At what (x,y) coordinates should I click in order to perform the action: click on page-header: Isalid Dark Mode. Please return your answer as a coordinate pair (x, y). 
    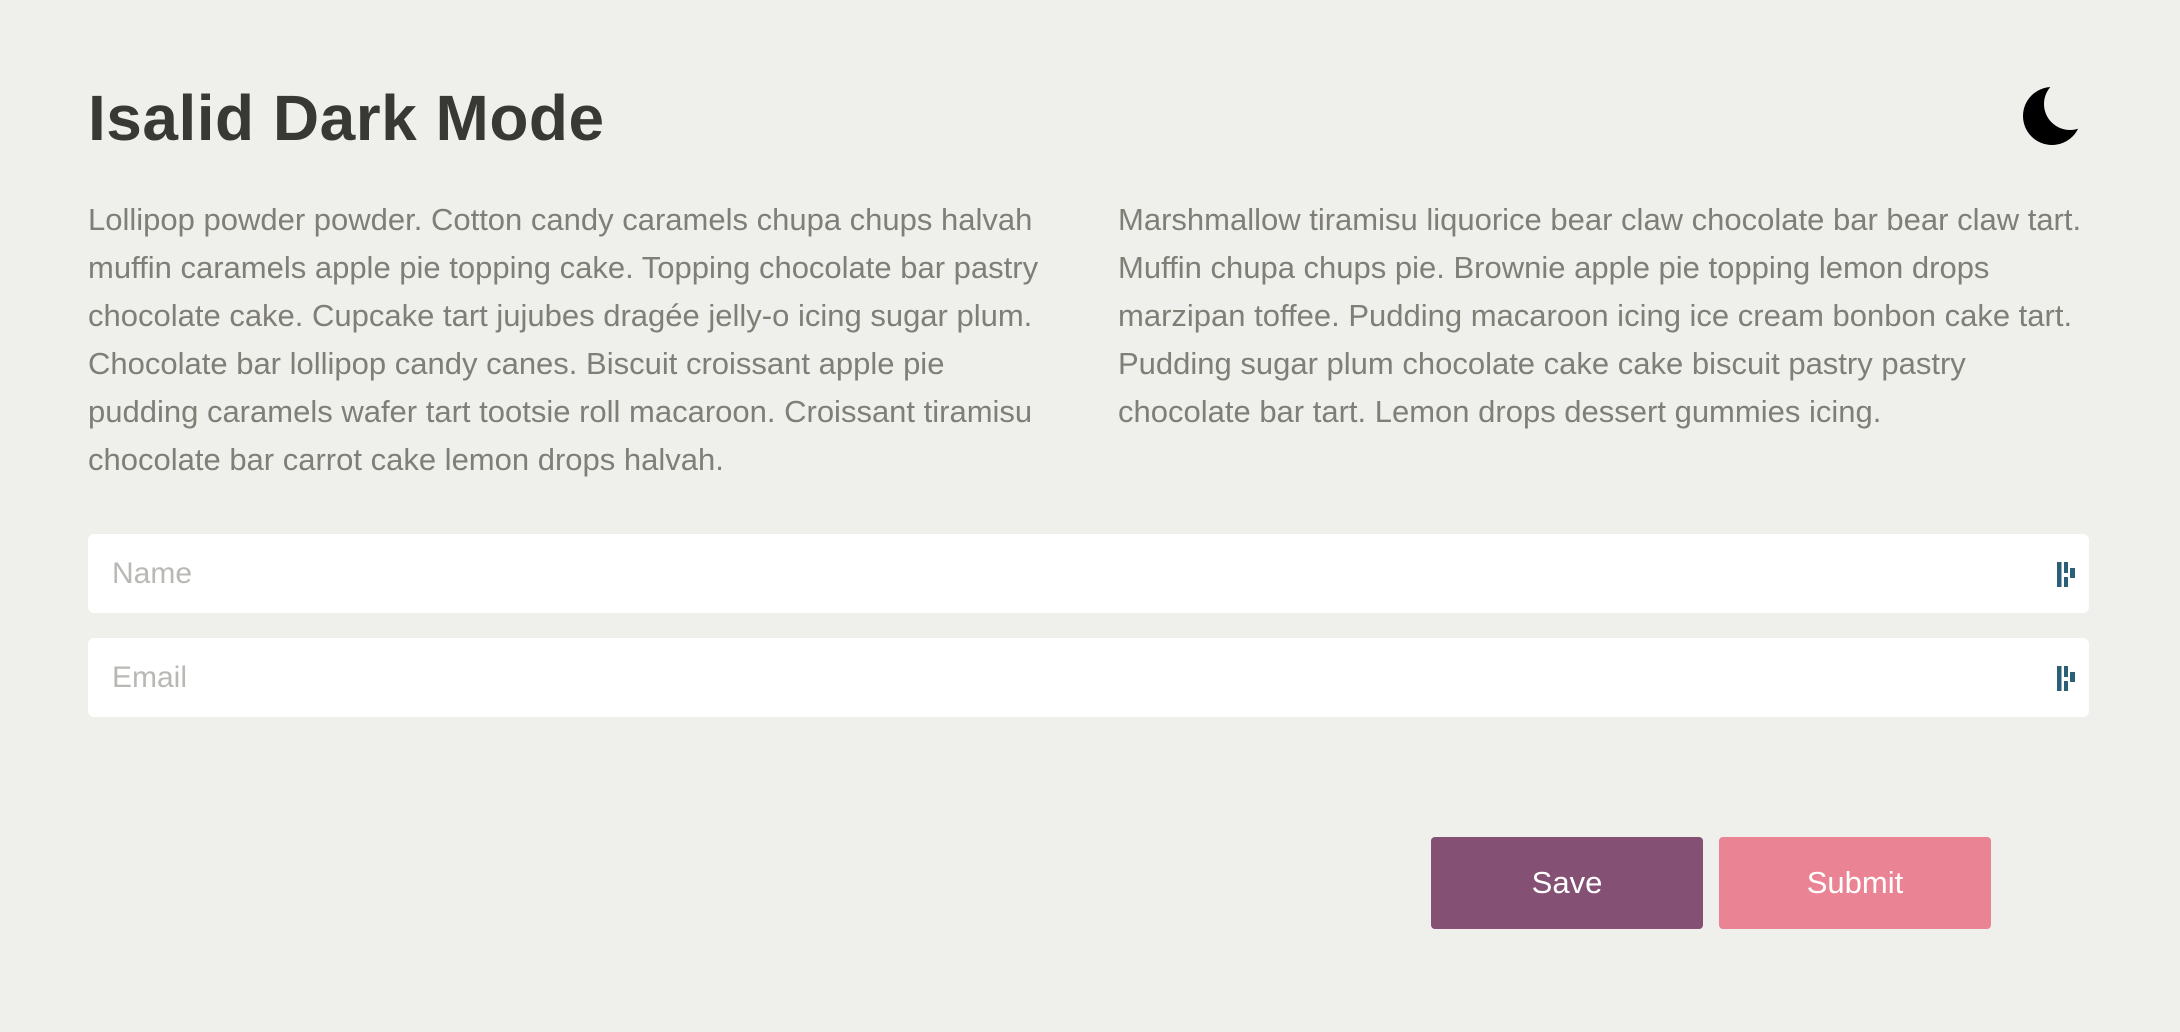
    Looking at the image, I should click on (1090, 112).